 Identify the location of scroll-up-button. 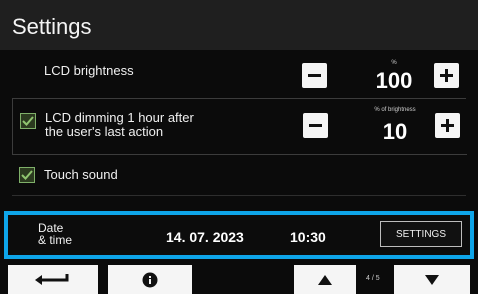
(325, 279).